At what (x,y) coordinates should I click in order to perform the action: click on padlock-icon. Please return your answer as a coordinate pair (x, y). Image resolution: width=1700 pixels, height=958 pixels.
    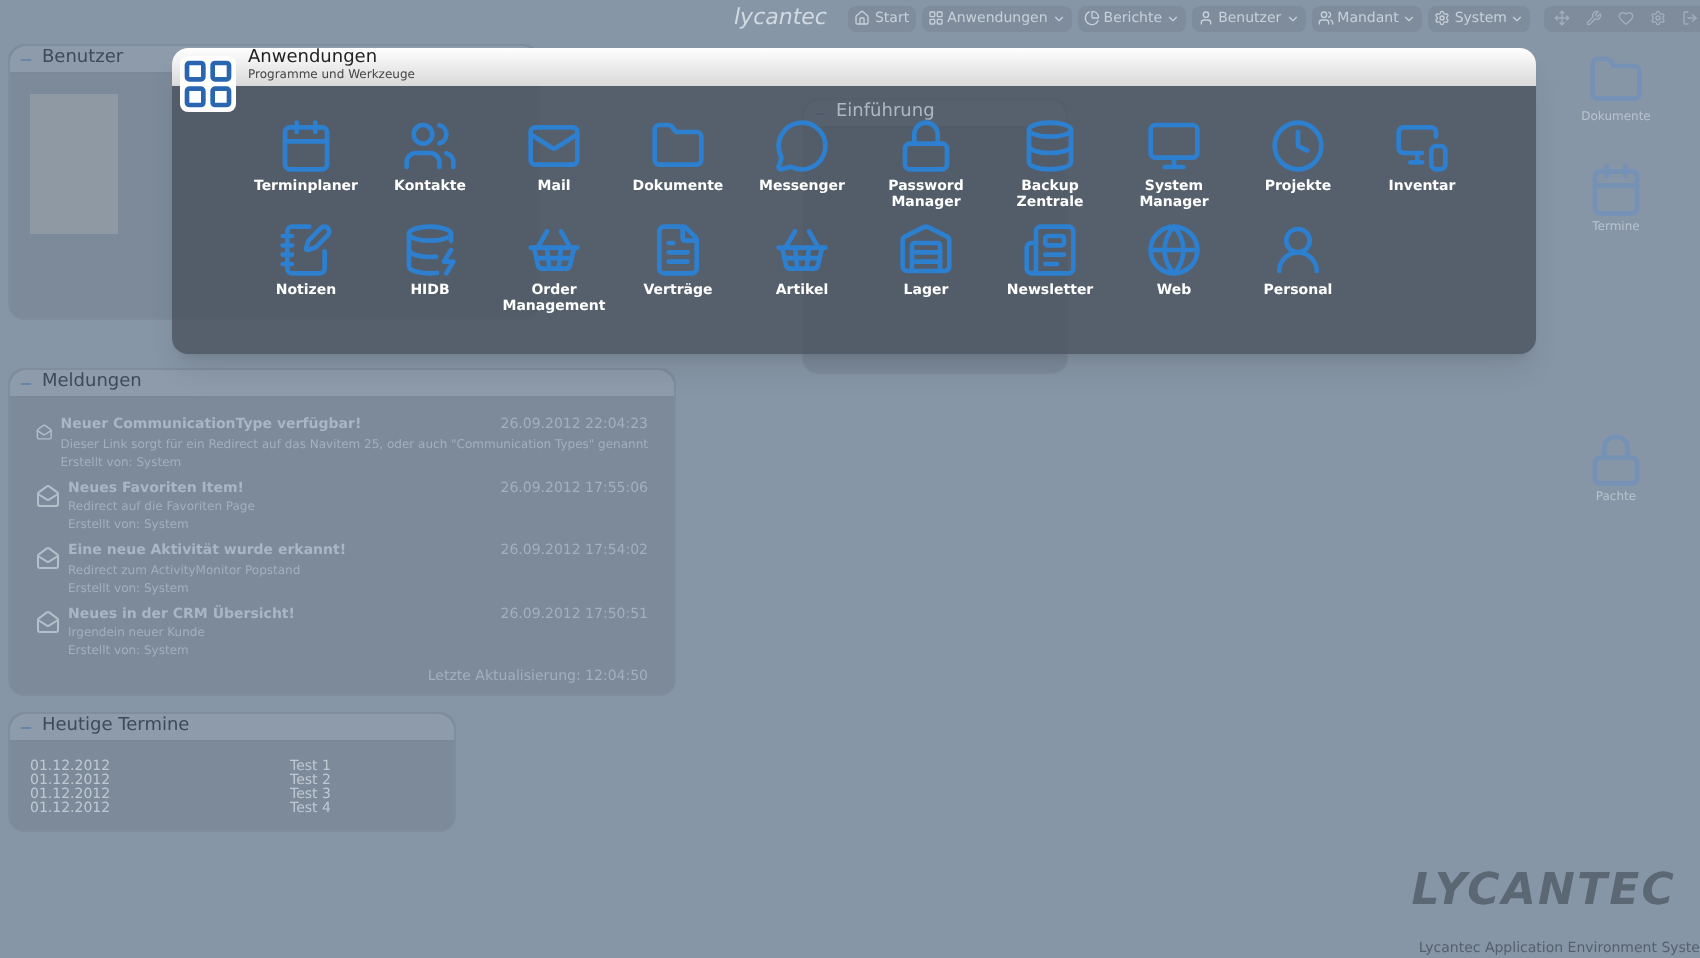
    Looking at the image, I should click on (926, 146).